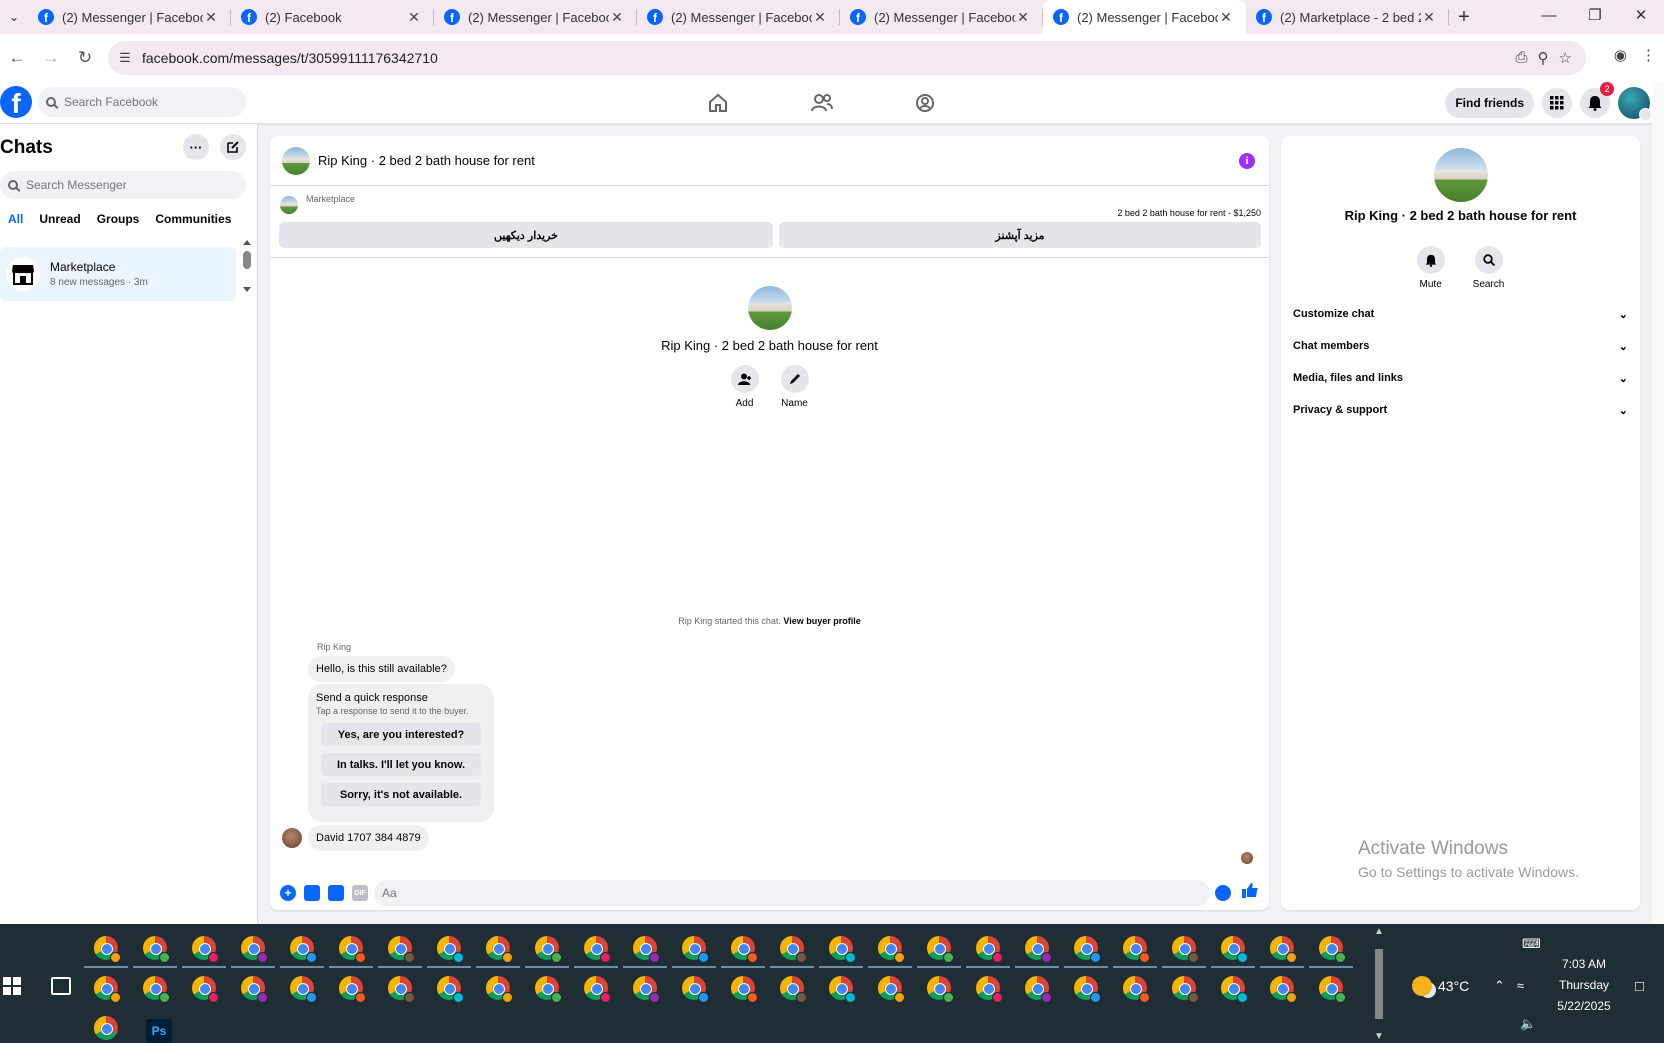 This screenshot has height=1043, width=1664. I want to click on mute-button: Mute, so click(1430, 268).